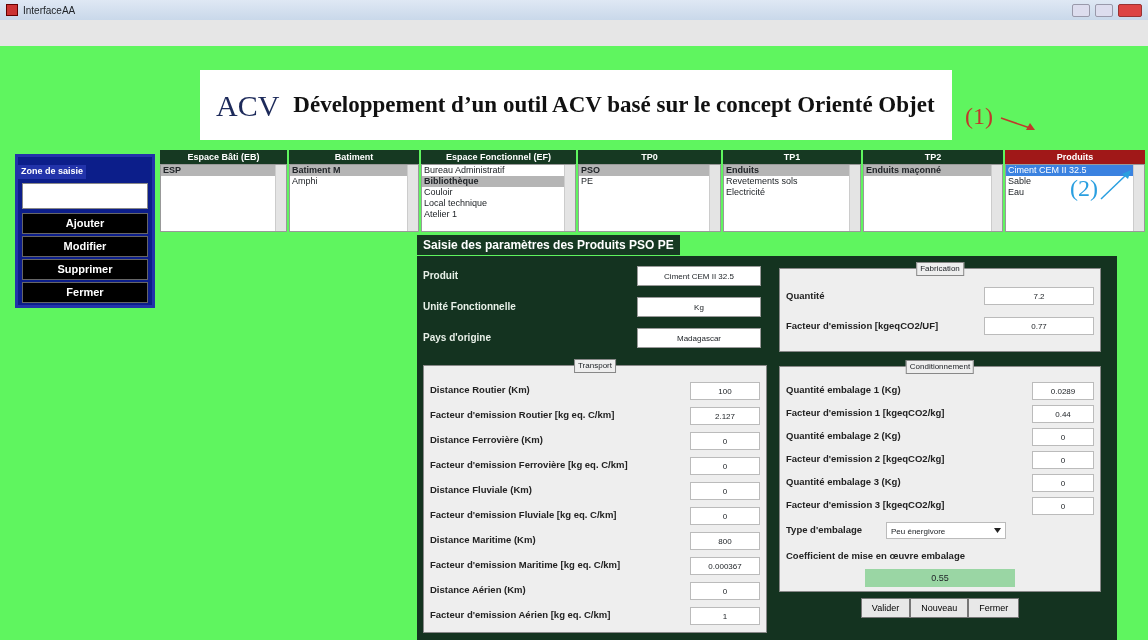  What do you see at coordinates (525, 565) in the screenshot?
I see `field-label: Facteur d'emission Maritime [kg eq. C/km]` at bounding box center [525, 565].